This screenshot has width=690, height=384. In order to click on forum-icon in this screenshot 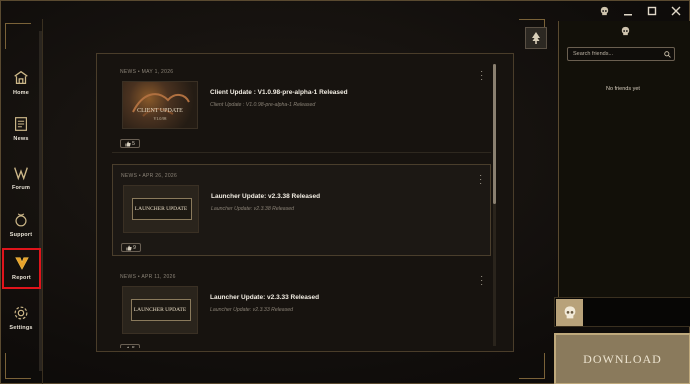, I will do `click(21, 174)`.